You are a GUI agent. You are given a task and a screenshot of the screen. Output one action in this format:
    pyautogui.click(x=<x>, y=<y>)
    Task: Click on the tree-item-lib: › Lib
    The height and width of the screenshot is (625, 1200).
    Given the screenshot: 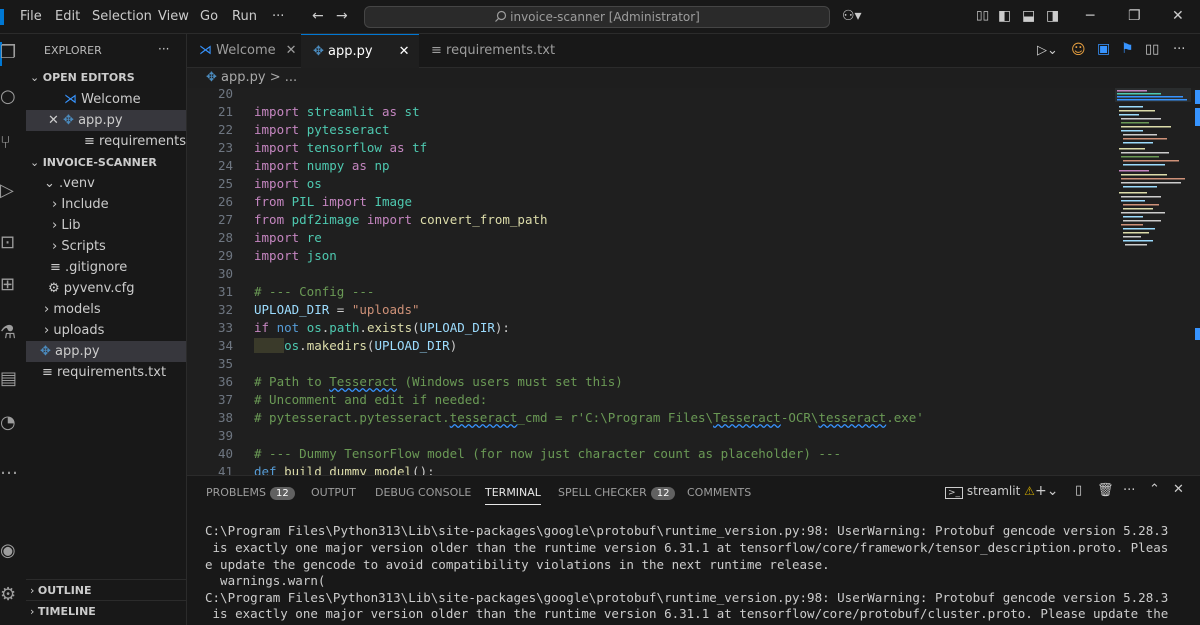 What is the action you would take?
    pyautogui.click(x=106, y=225)
    